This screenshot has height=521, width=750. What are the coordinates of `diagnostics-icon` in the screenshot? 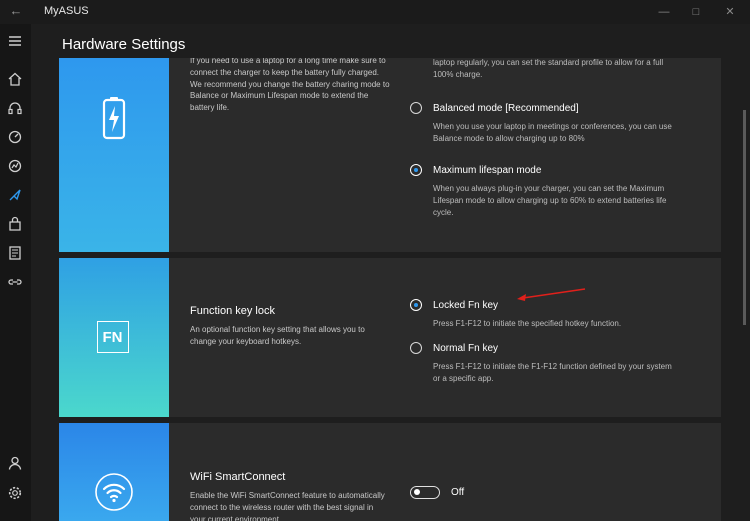 It's located at (15, 137).